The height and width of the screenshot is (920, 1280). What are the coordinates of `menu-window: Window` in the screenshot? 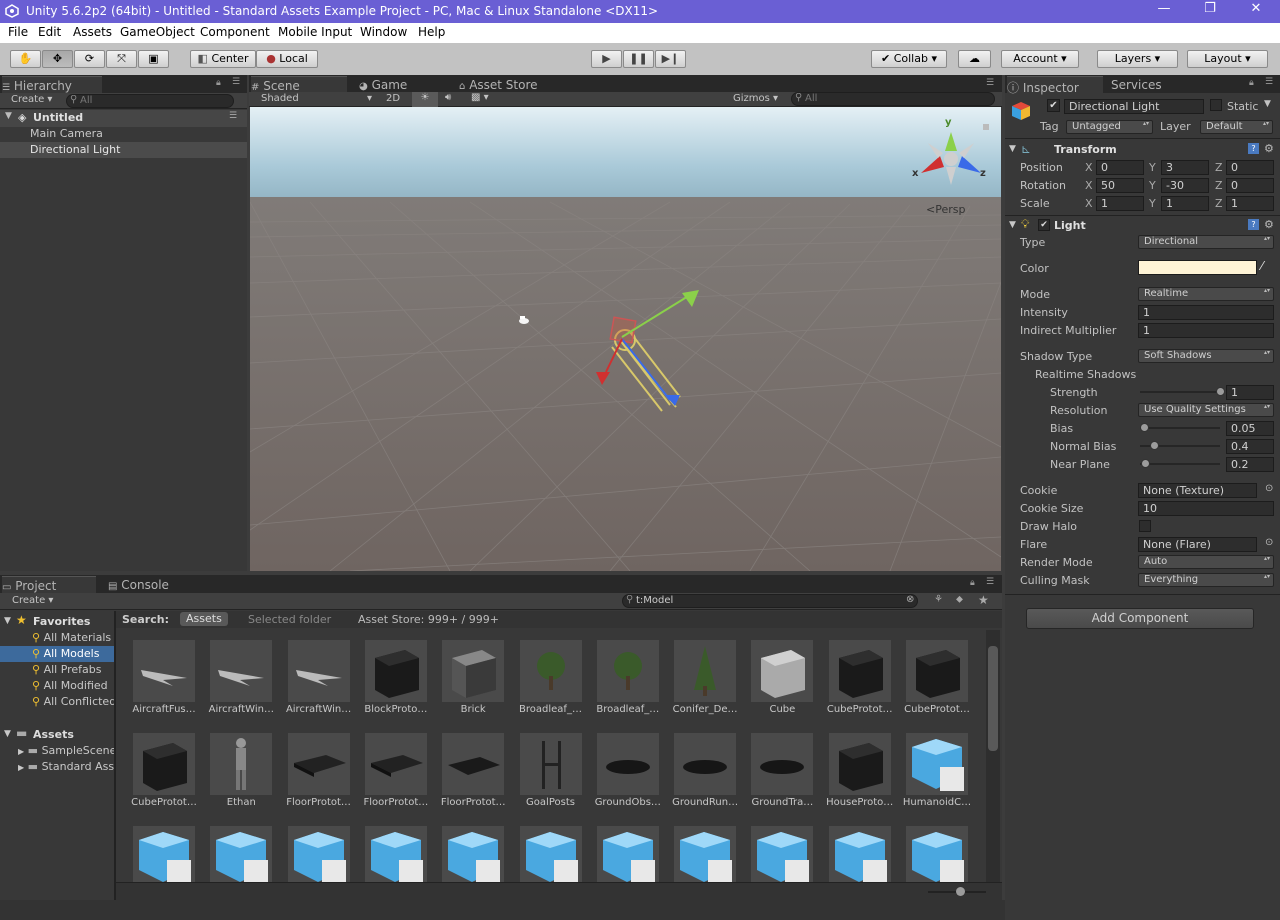 It's located at (383, 32).